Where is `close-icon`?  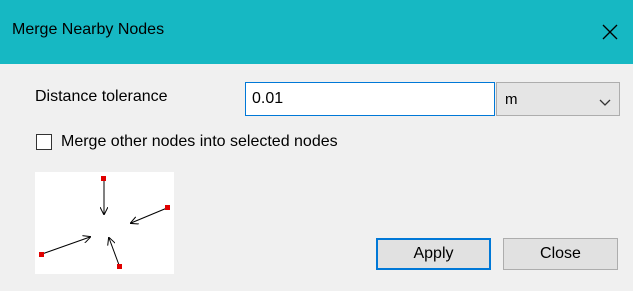
close-icon is located at coordinates (610, 32).